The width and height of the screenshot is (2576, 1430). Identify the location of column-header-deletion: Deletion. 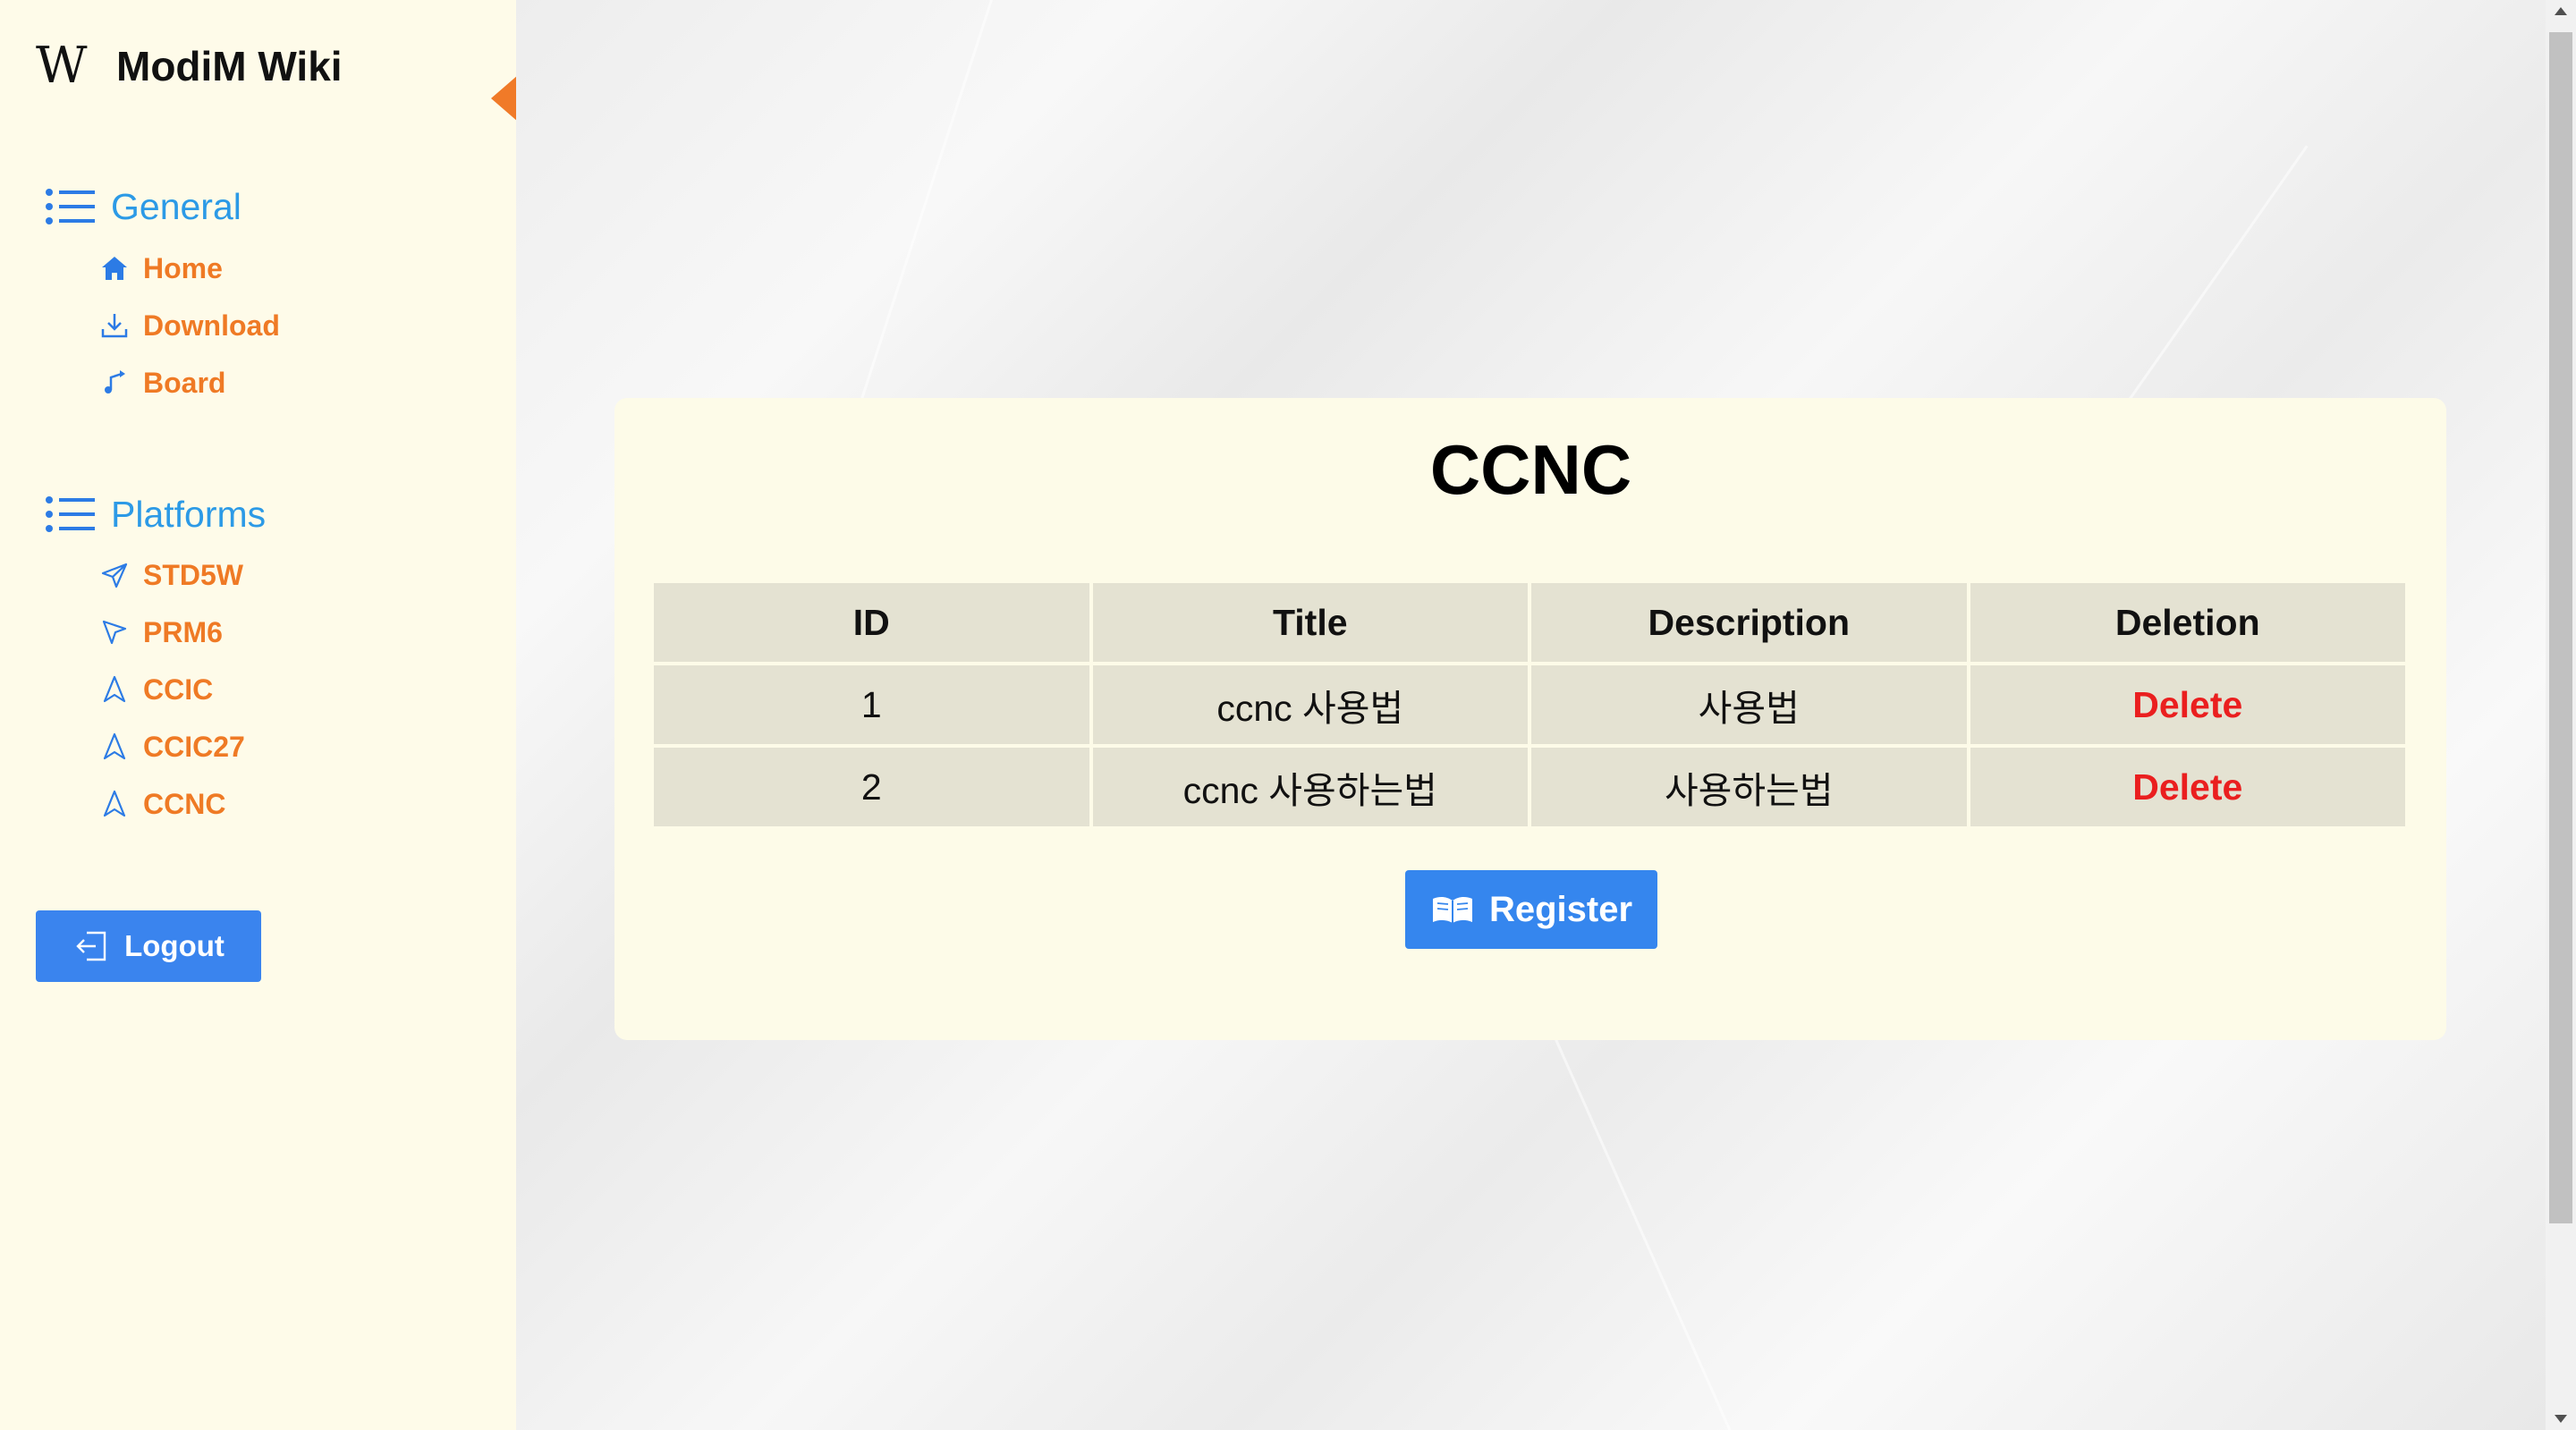
(2187, 622).